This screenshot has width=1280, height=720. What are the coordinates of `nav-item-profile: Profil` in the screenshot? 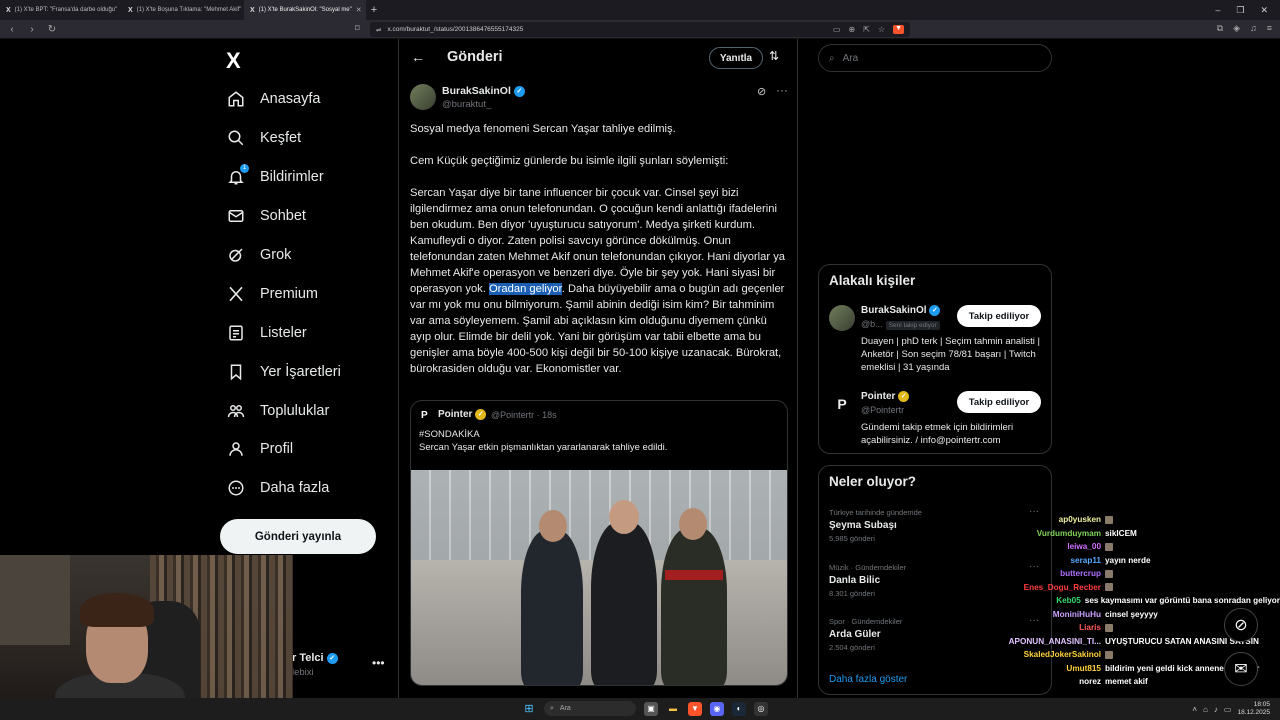 It's located at (283, 449).